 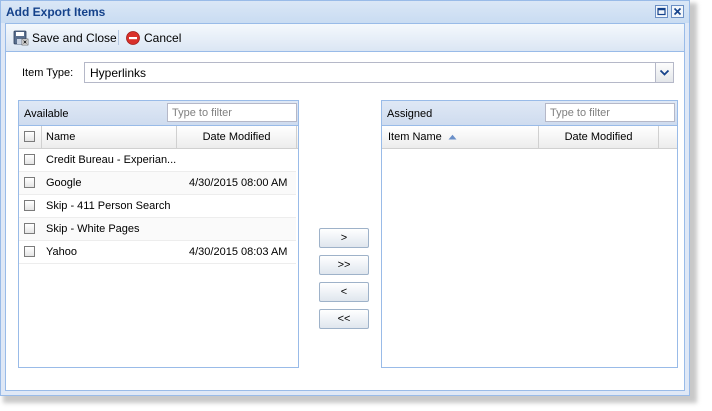 I want to click on assigned-name-column: Item Name, so click(x=460, y=137).